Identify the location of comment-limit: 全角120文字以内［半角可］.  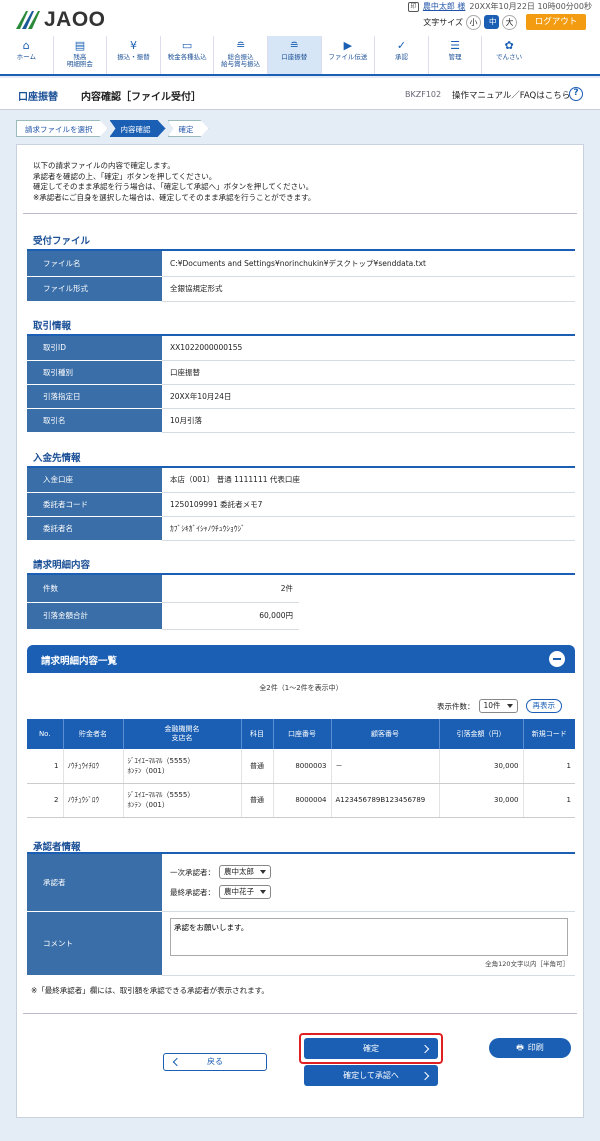
(527, 964).